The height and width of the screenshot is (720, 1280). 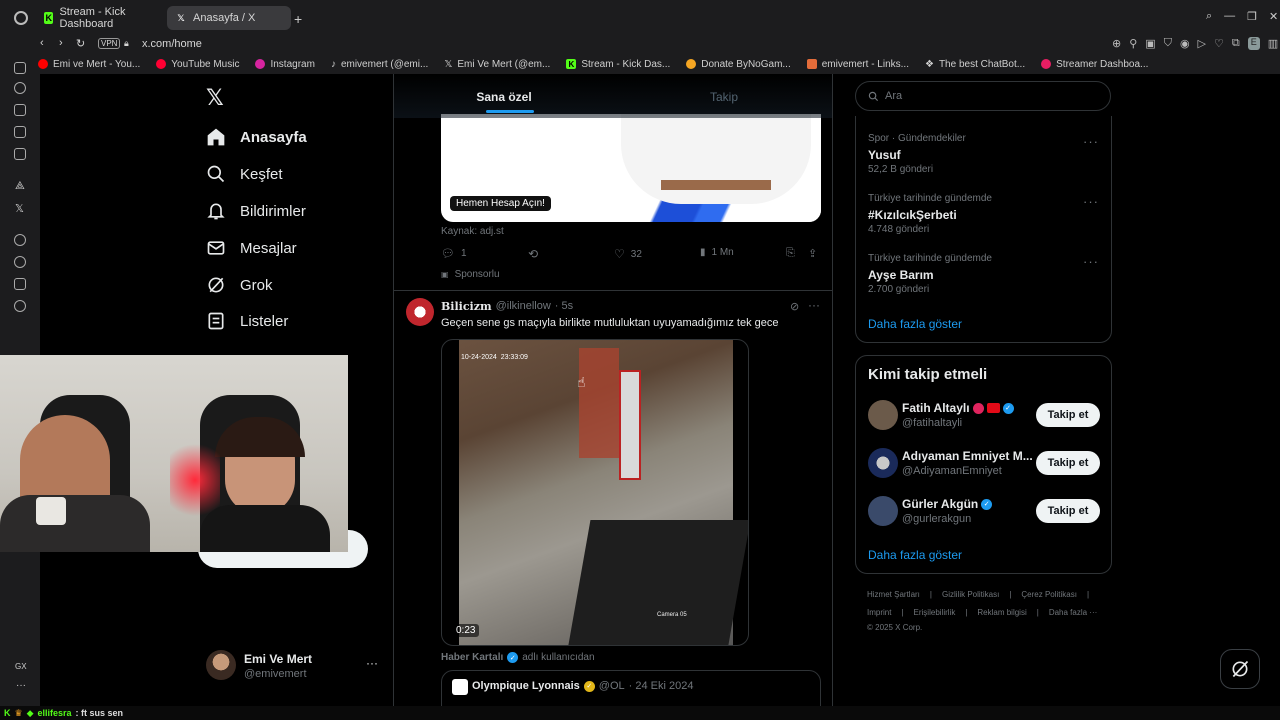 What do you see at coordinates (983, 96) in the screenshot?
I see `search-box: Ara` at bounding box center [983, 96].